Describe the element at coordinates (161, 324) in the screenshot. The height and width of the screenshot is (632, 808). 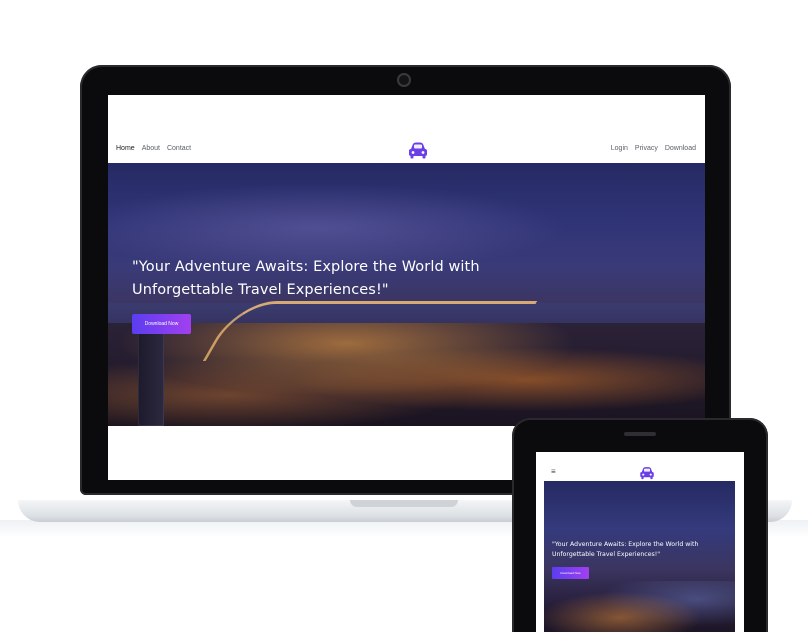
I see `download-now-button: Download Now` at that location.